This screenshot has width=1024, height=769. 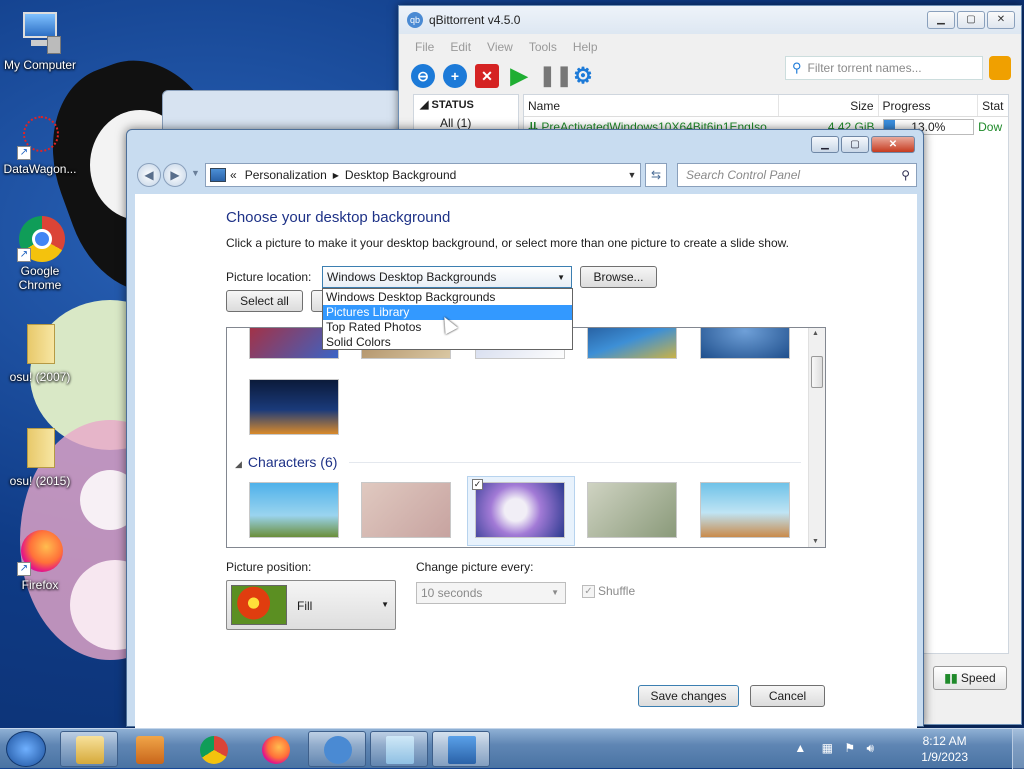 I want to click on address-dropdown-icon: ▼, so click(x=632, y=175).